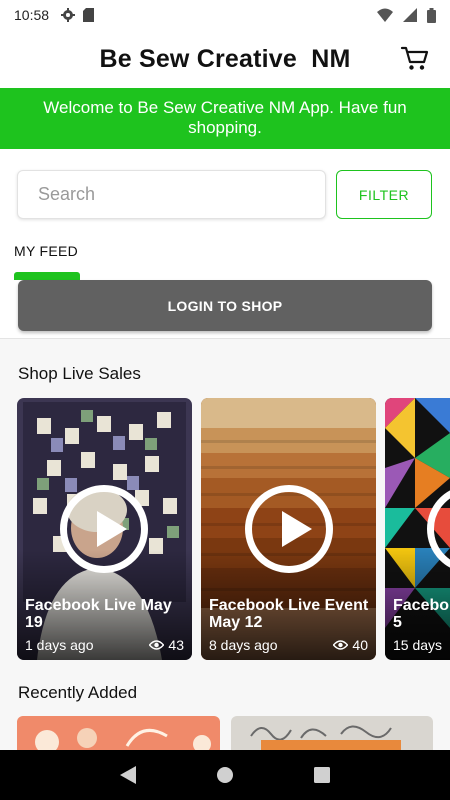  I want to click on login-to-shop-button: LOGIN TO SHOP, so click(225, 305).